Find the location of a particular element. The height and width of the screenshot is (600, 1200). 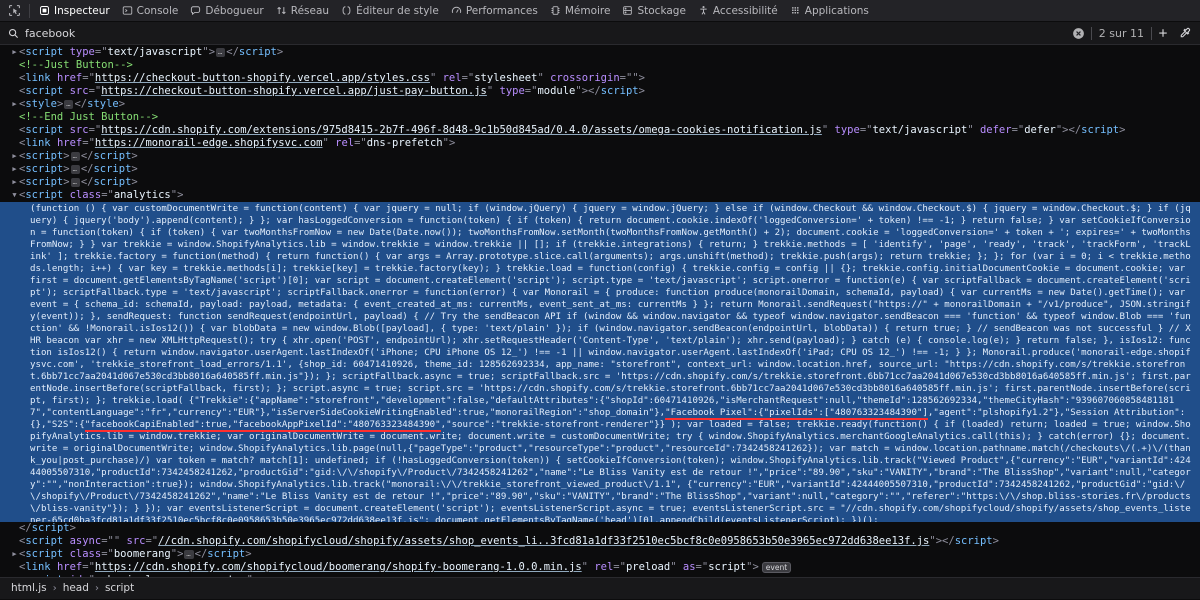

element-picker-icon is located at coordinates (14, 11).